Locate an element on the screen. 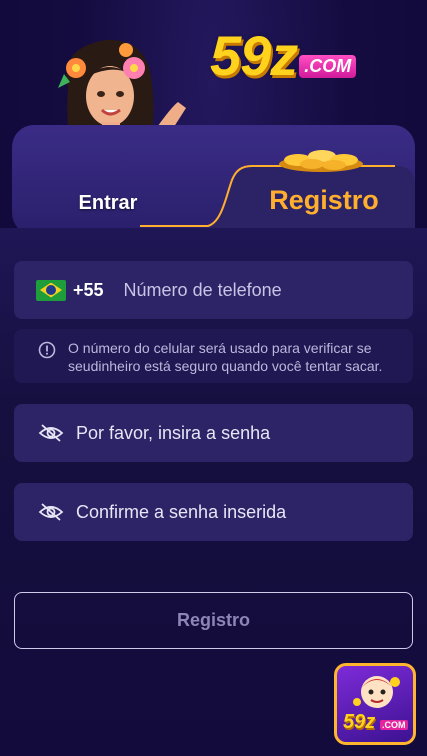  tab-login: Entrar is located at coordinates (108, 203).